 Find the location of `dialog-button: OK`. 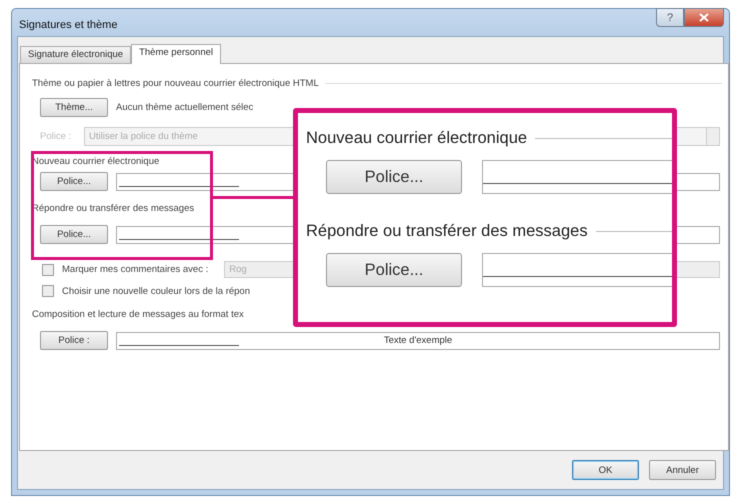

dialog-button: OK is located at coordinates (605, 470).